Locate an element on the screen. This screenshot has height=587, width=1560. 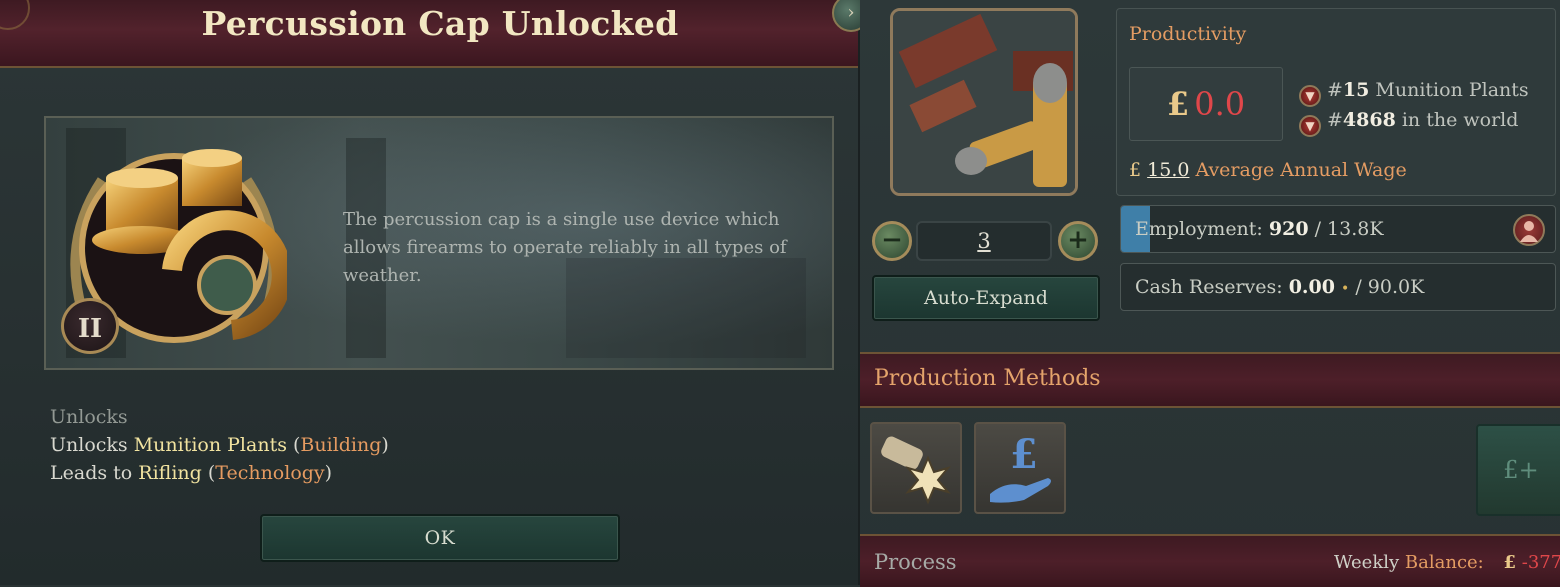
increase-level-button: + is located at coordinates (1078, 241).